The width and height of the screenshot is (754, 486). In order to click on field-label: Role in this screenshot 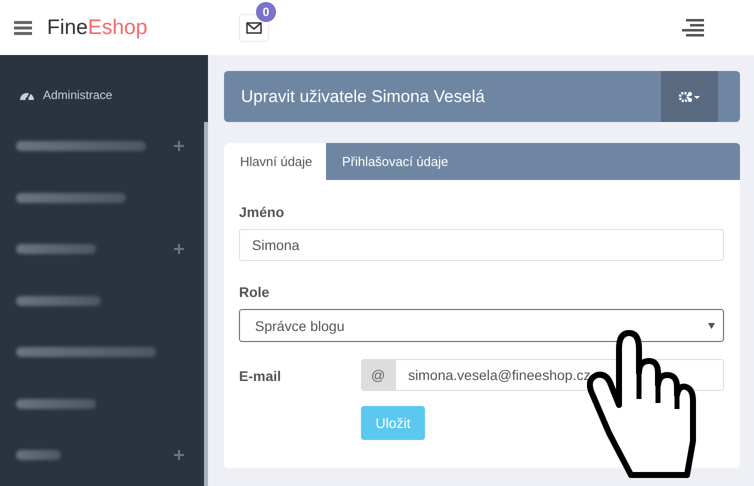, I will do `click(254, 292)`.